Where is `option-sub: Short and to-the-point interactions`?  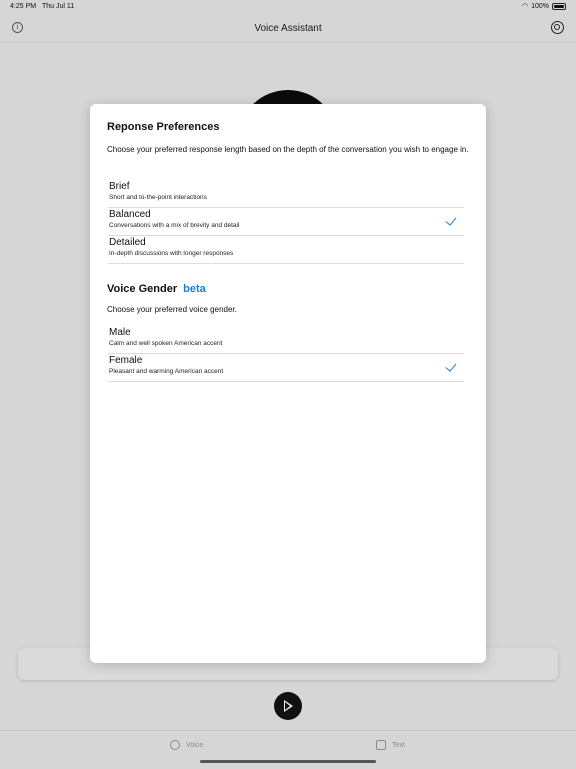 option-sub: Short and to-the-point interactions is located at coordinates (158, 197).